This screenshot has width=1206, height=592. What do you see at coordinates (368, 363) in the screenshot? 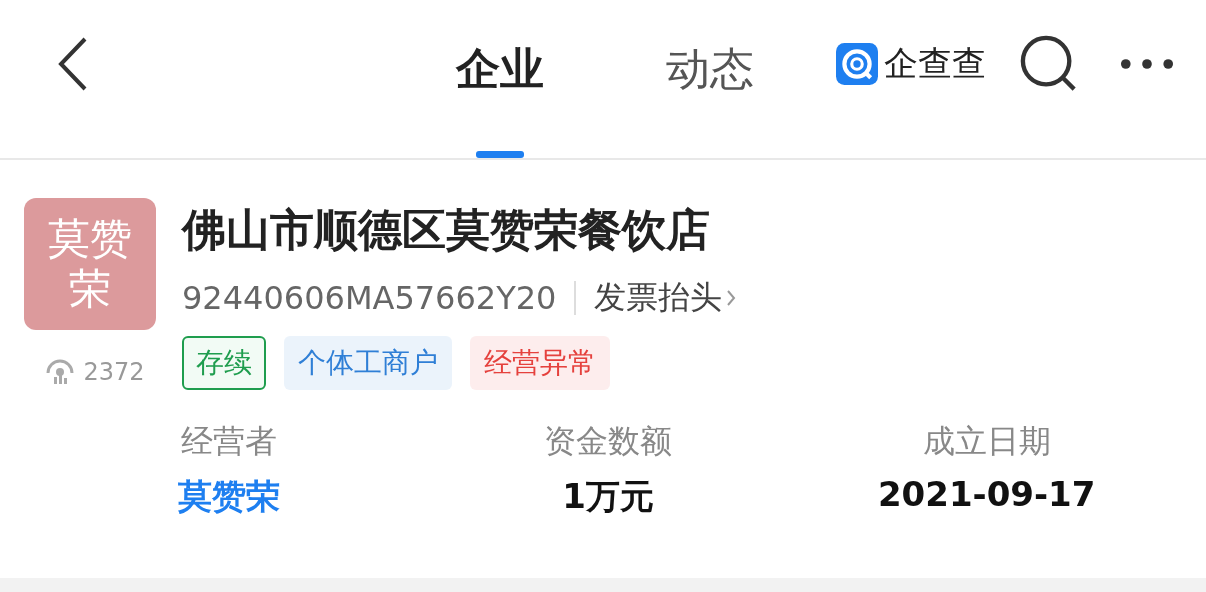
I see `status-tag: 个体工商户` at bounding box center [368, 363].